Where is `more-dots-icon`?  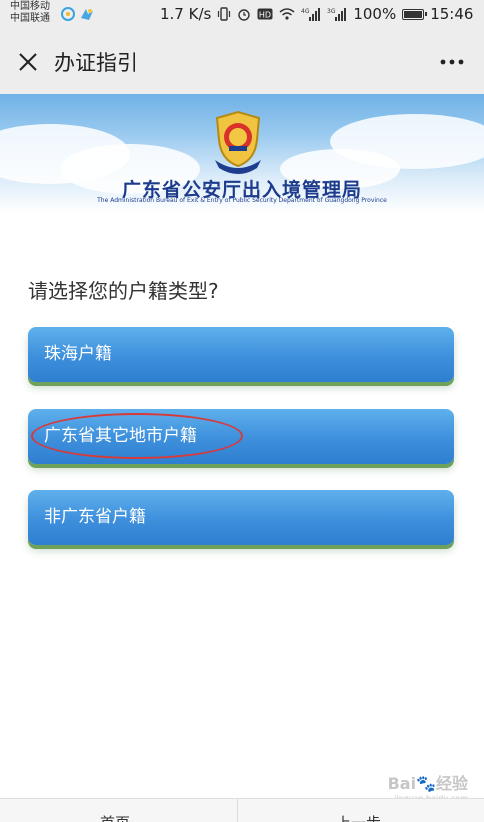 more-dots-icon is located at coordinates (452, 62).